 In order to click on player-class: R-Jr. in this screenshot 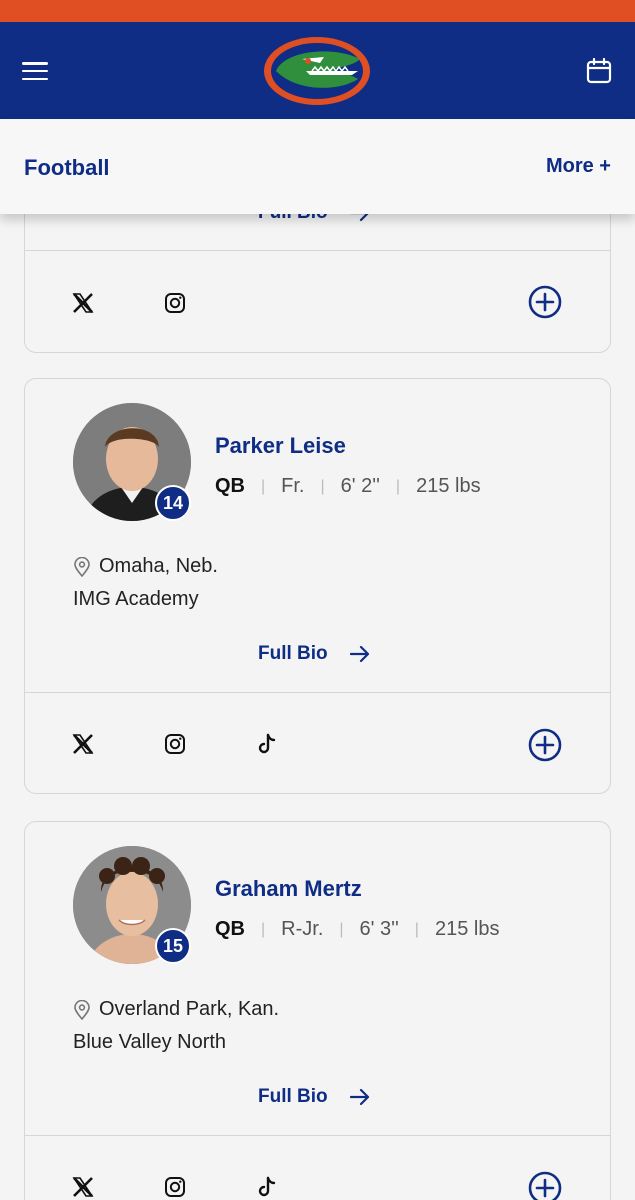, I will do `click(302, 929)`.